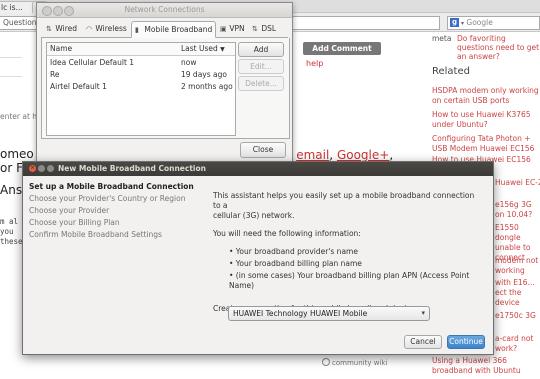  Describe the element at coordinates (78, 86) in the screenshot. I see `connection-name: Airtel Default 1` at that location.